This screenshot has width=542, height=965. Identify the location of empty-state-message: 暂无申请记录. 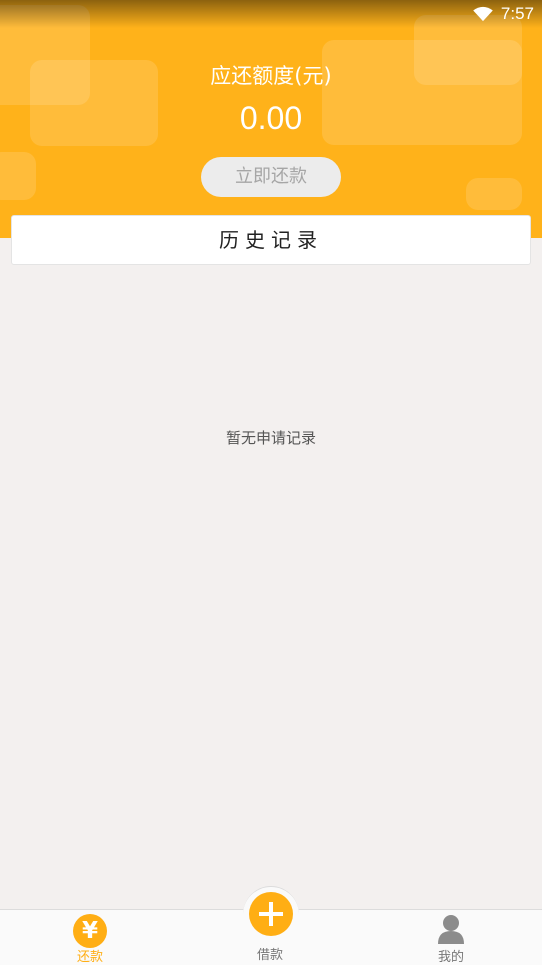
(270, 438).